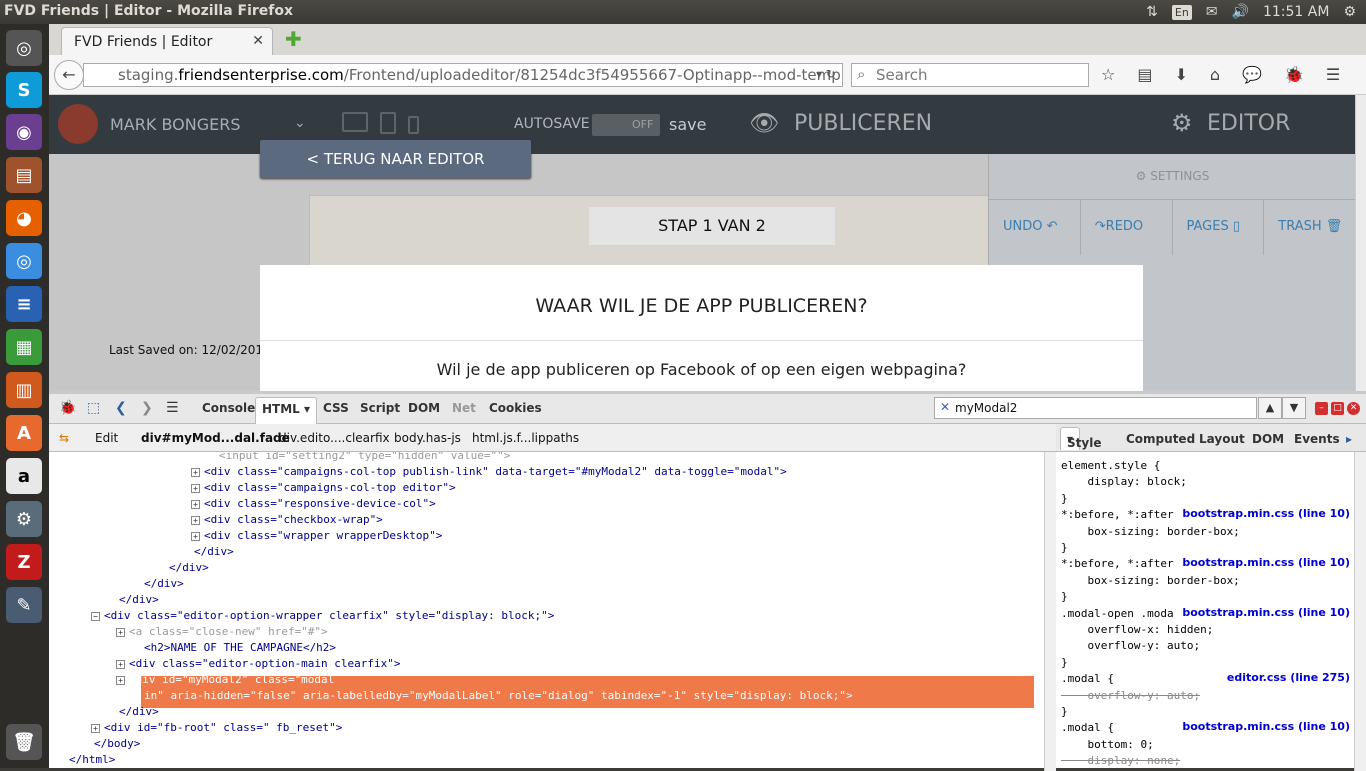 The width and height of the screenshot is (1366, 771). Describe the element at coordinates (1333, 74) in the screenshot. I see `menu-icon: ☰` at that location.